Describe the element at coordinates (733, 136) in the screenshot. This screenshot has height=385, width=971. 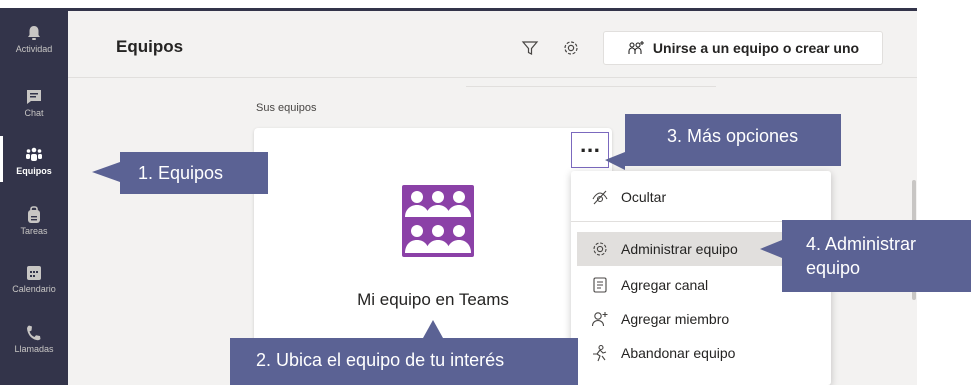
I see `callout-3-text: 3. Más opciones` at that location.